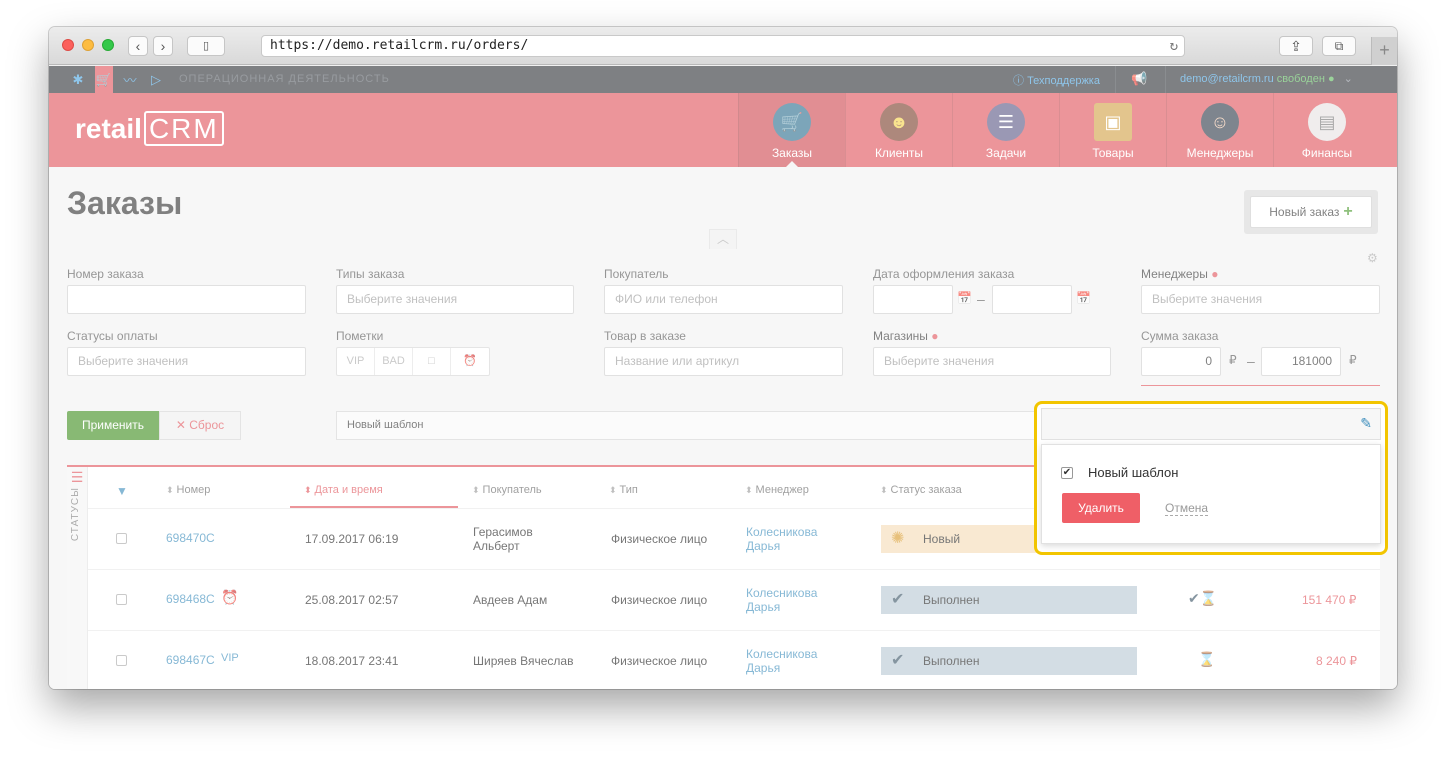 Image resolution: width=1446 pixels, height=761 pixels. Describe the element at coordinates (206, 46) in the screenshot. I see `sidebar-toggle-icon: ▯` at that location.